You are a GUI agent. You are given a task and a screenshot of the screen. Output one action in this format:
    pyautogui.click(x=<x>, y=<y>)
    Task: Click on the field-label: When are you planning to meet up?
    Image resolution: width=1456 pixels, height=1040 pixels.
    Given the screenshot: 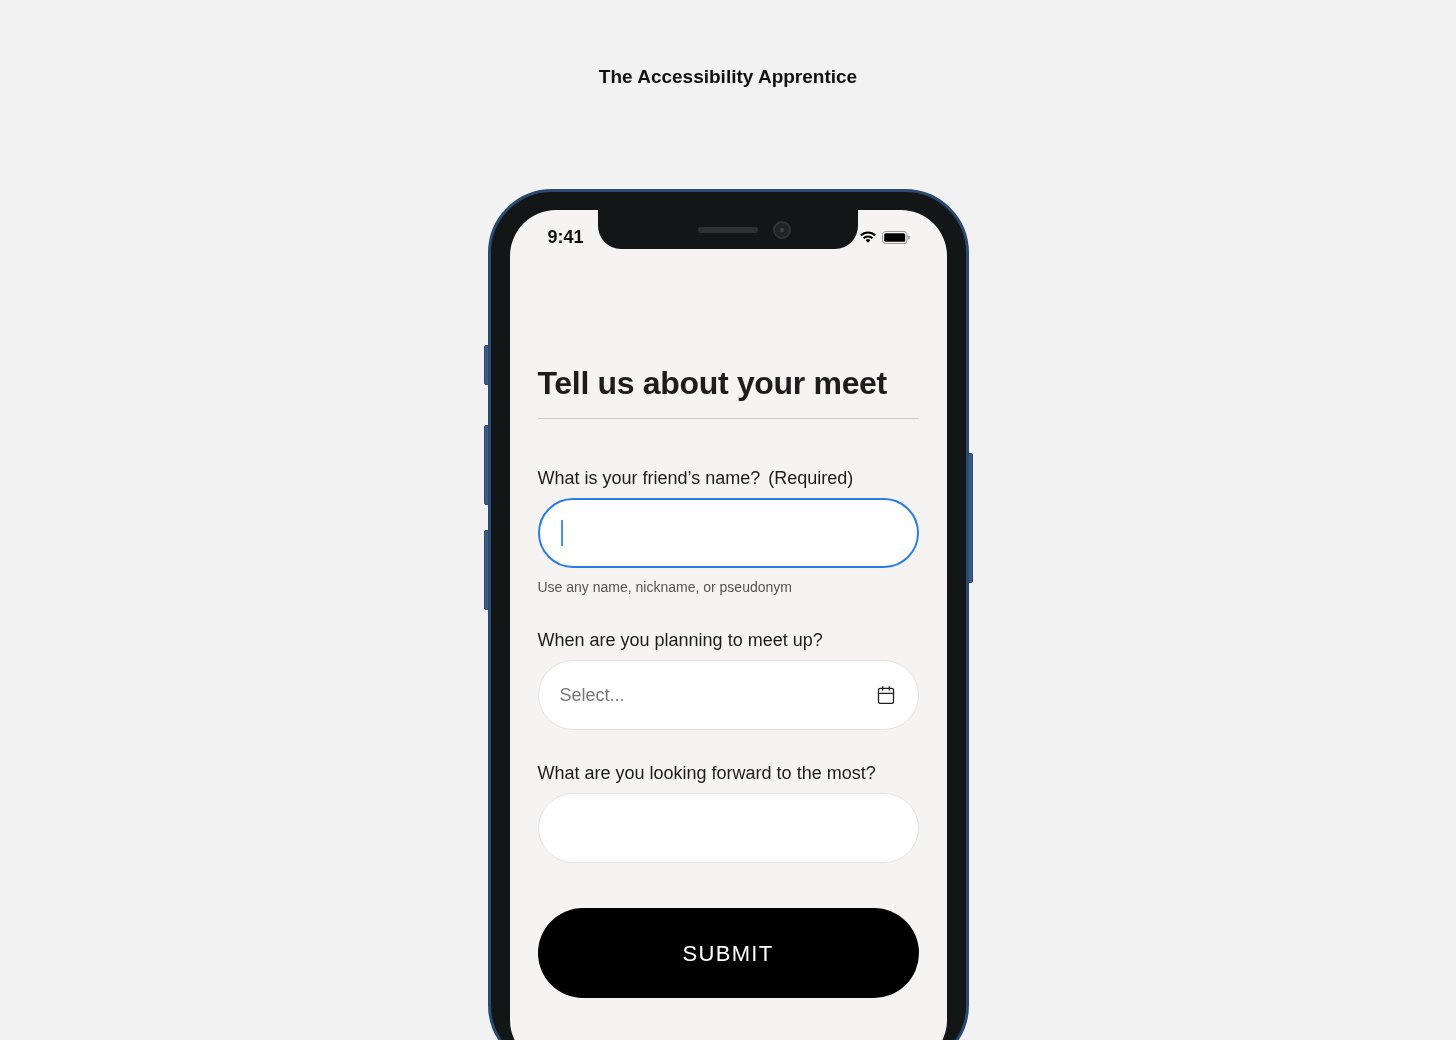 What is the action you would take?
    pyautogui.click(x=680, y=640)
    